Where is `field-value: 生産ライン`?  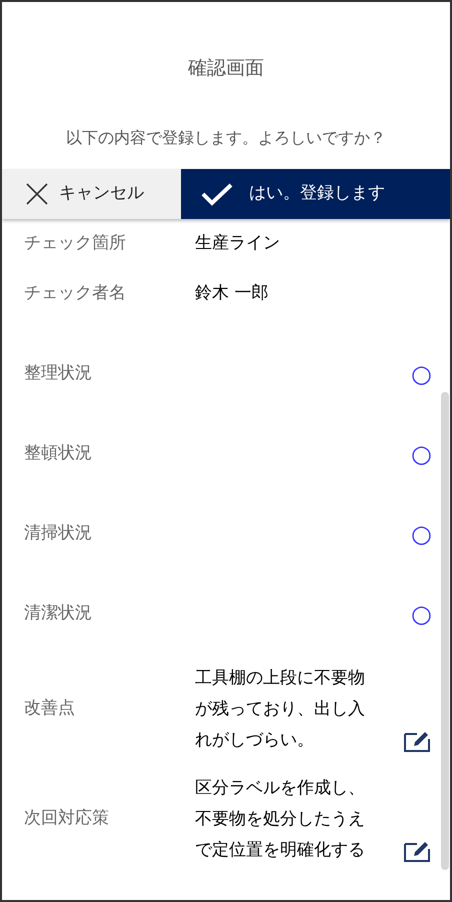 field-value: 生産ライン is located at coordinates (237, 244).